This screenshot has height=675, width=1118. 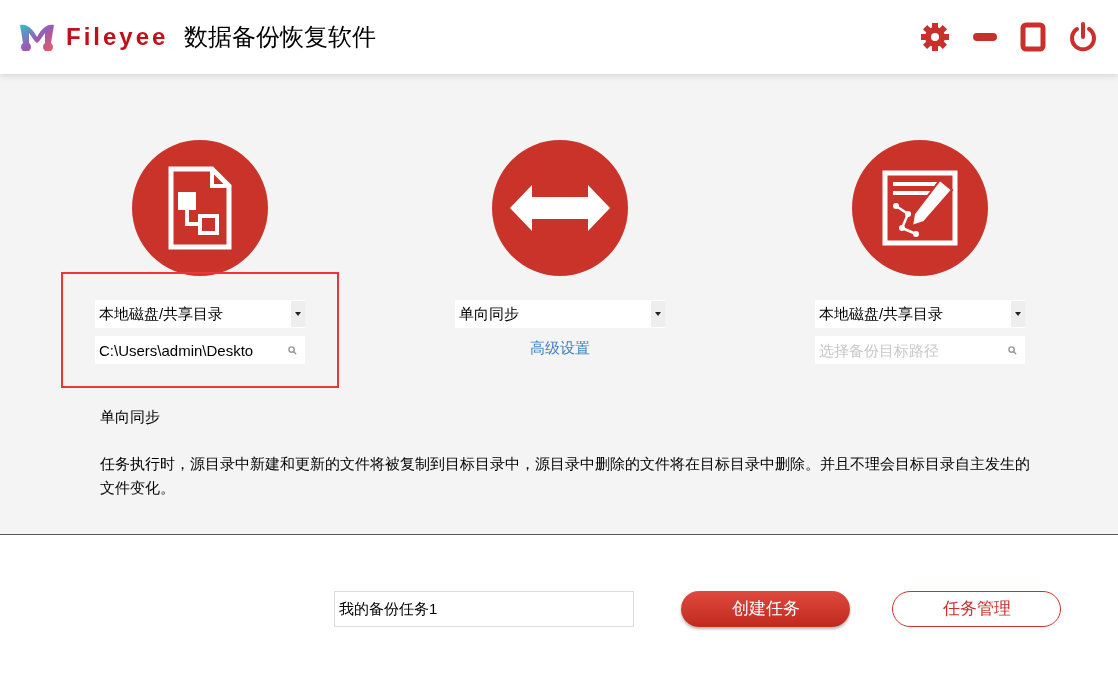 What do you see at coordinates (976, 609) in the screenshot?
I see `task-manager-button: 任务管理` at bounding box center [976, 609].